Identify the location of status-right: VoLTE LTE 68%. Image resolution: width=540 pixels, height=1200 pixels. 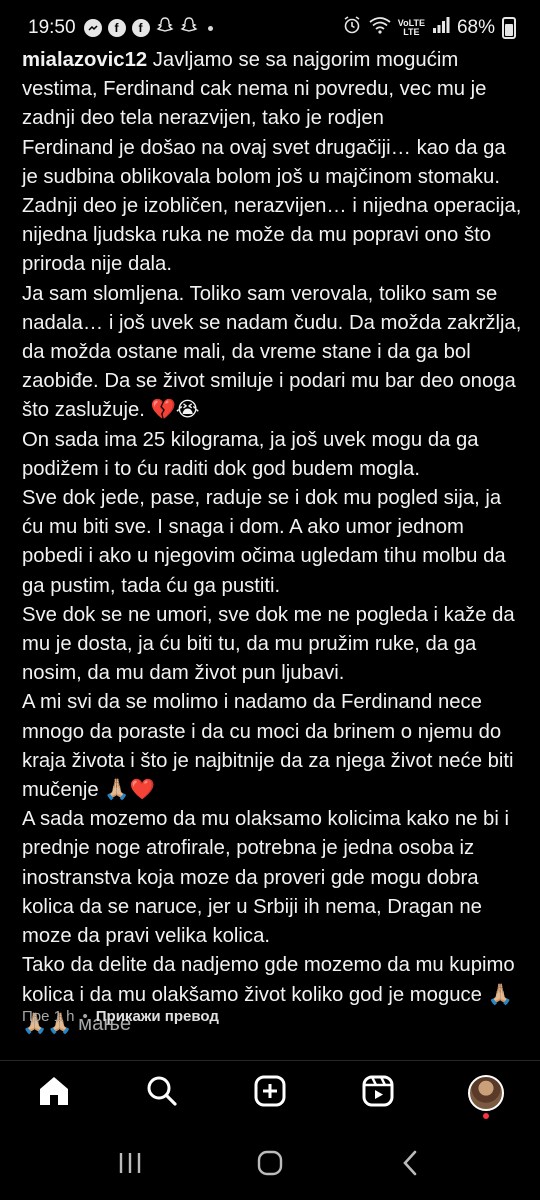
(429, 28).